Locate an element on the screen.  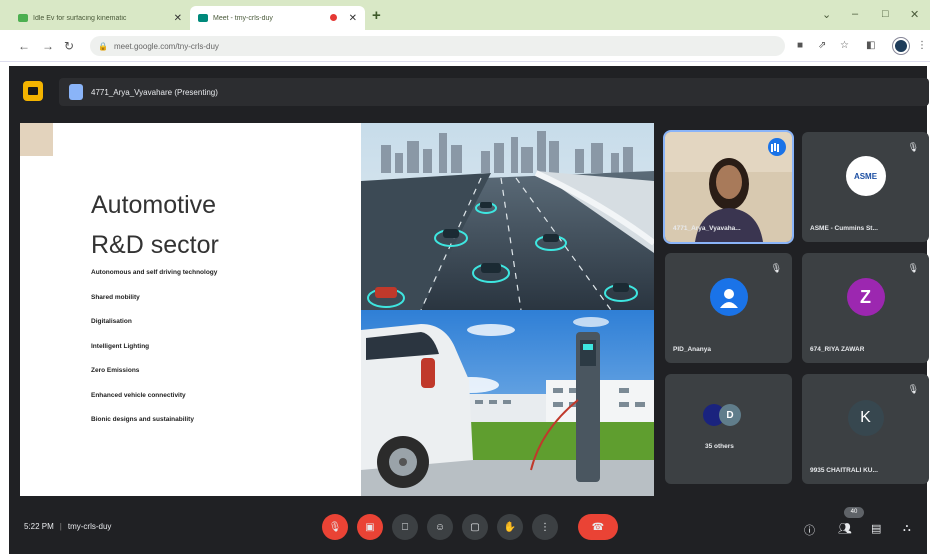
reload-icon: ↻ is located at coordinates (69, 46).